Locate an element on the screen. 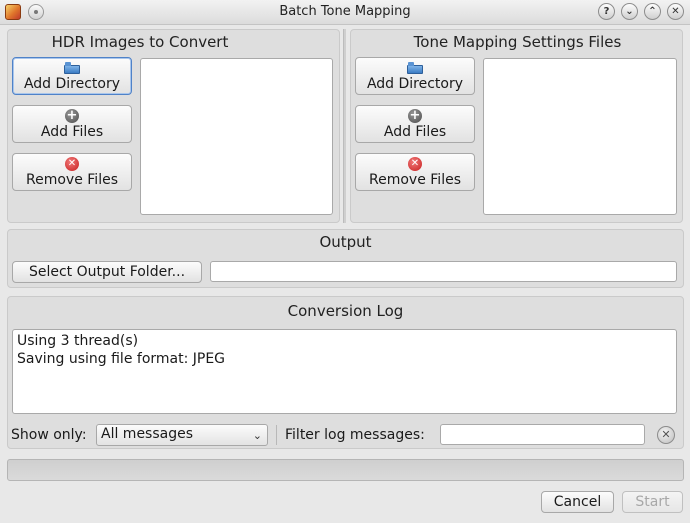 Image resolution: width=690 pixels, height=523 pixels. tm-remove-files-label: Remove Files is located at coordinates (415, 180).